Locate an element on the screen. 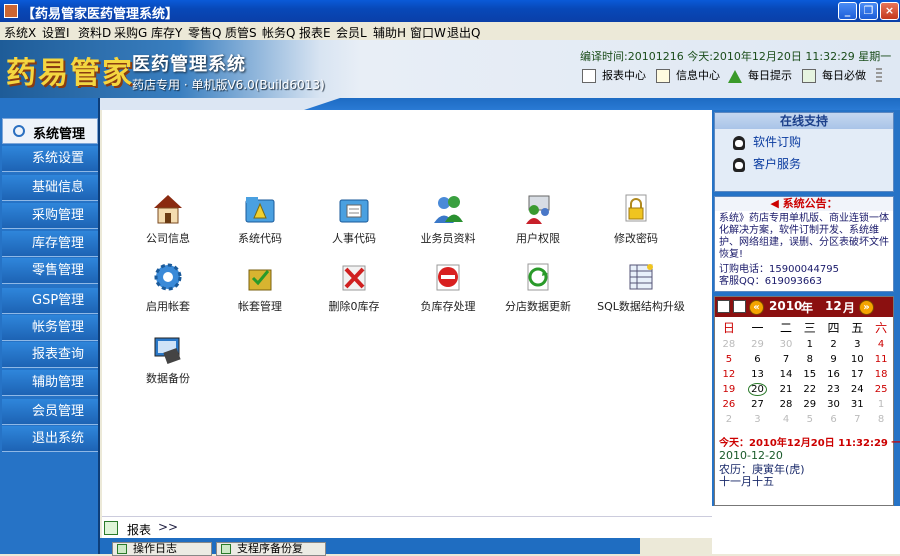 This screenshot has height=556, width=900. daily-tip-button: 每日提示 is located at coordinates (760, 75).